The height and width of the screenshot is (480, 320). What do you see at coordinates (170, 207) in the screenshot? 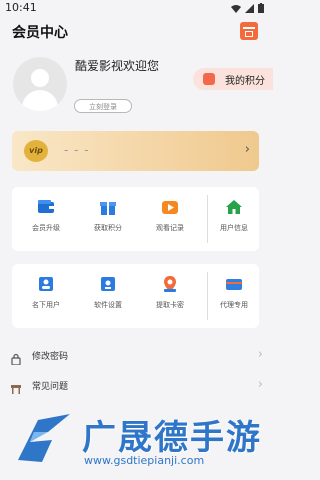
I see `play-record-icon` at bounding box center [170, 207].